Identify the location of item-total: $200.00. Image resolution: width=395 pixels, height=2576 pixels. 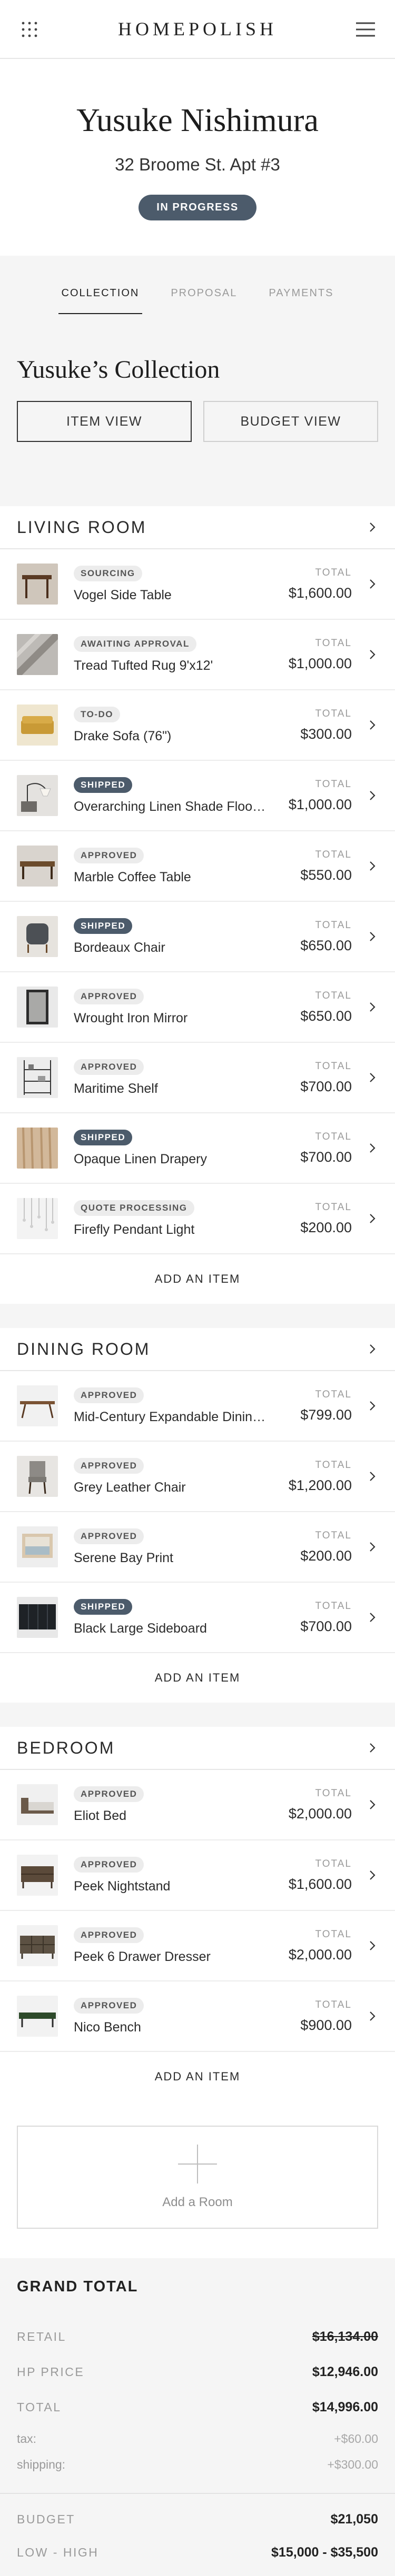
(326, 1227).